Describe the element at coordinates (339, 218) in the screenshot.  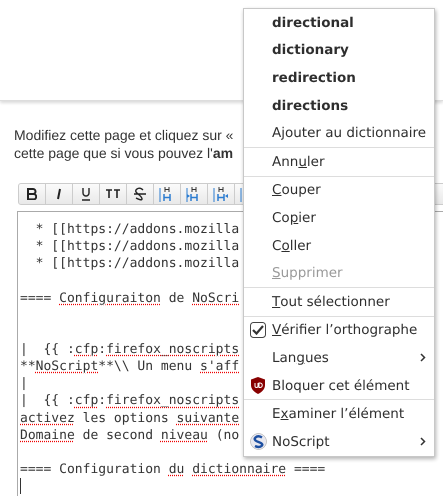
I see `menu-item: Copier` at that location.